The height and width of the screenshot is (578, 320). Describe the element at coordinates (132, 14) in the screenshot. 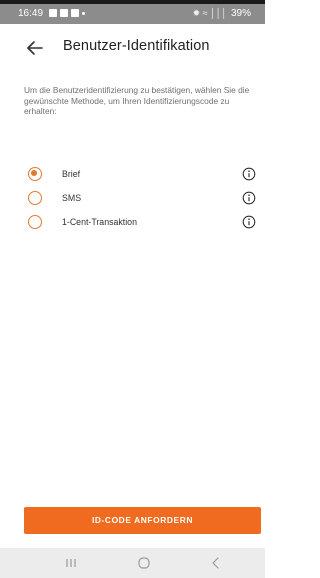

I see `status-bar: 16:49 ✹ ≈ │││ 39%` at that location.